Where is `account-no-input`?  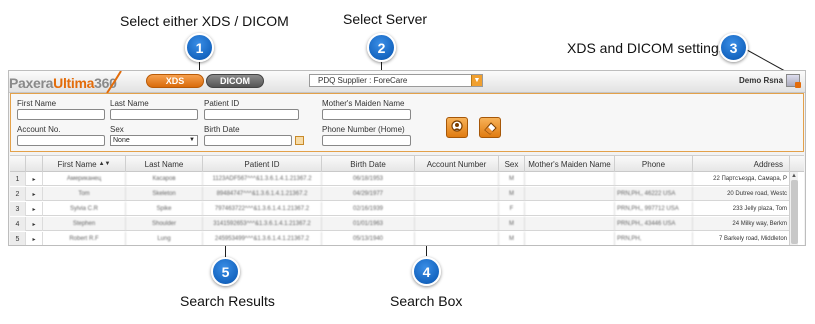 account-no-input is located at coordinates (61, 140).